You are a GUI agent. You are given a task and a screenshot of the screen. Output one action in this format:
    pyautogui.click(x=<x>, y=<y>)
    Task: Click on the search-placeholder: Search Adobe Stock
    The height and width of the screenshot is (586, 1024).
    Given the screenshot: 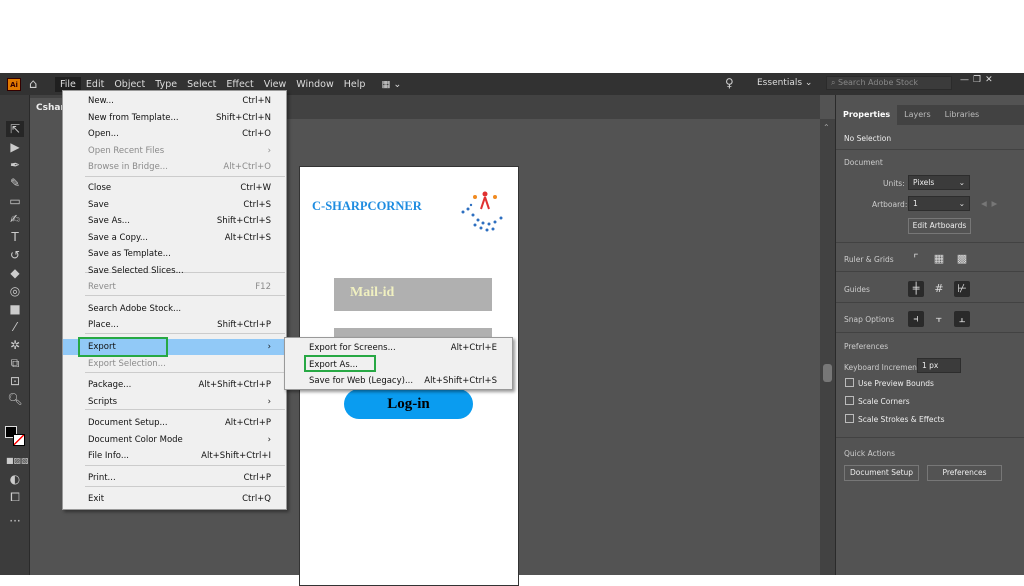 What is the action you would take?
    pyautogui.click(x=878, y=82)
    